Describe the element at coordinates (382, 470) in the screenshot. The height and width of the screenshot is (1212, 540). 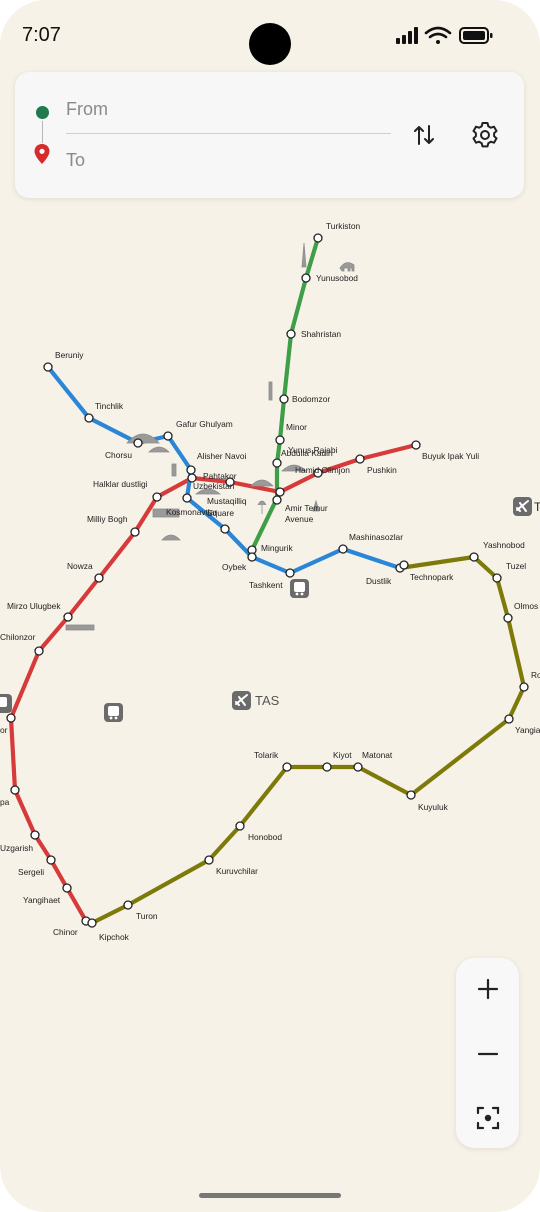
I see `station-label: Pushkin` at that location.